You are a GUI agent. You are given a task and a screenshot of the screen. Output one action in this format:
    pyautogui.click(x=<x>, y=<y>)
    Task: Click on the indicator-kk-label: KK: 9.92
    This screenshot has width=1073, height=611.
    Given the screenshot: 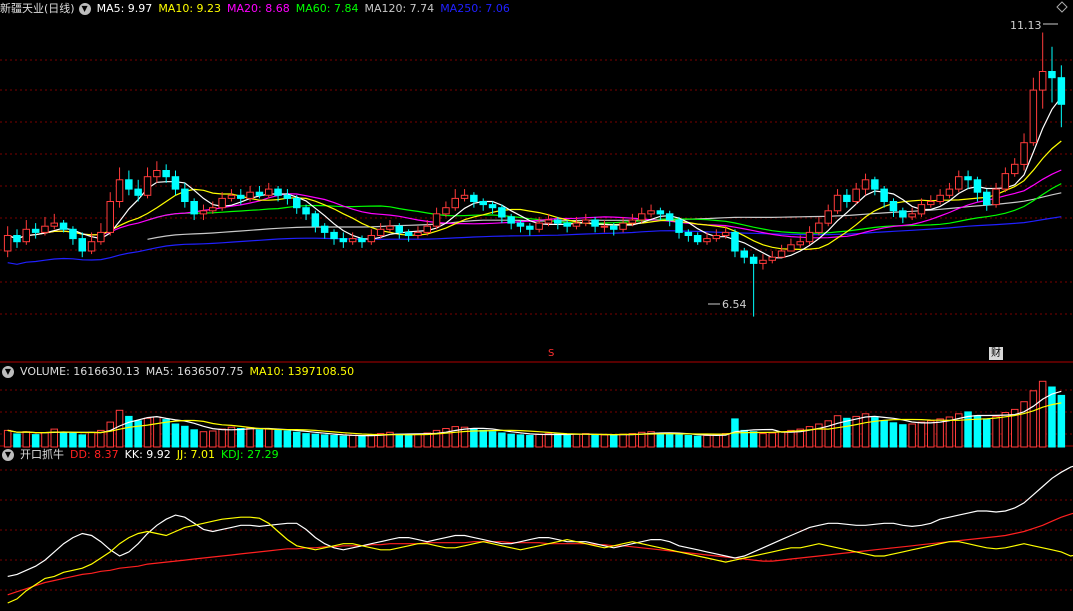 What is the action you would take?
    pyautogui.click(x=147, y=454)
    